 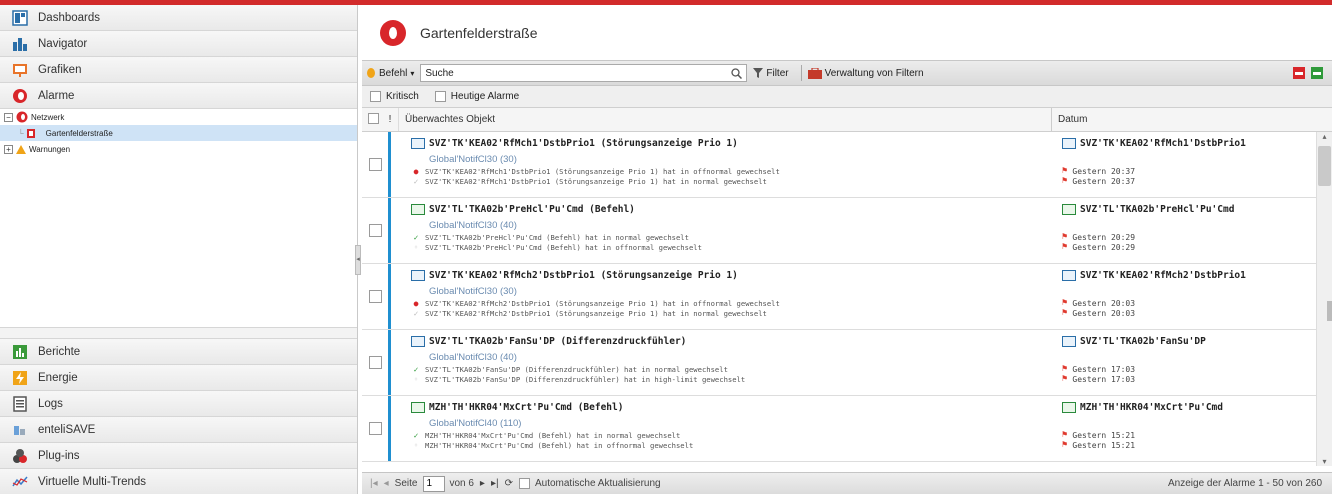 What do you see at coordinates (1104, 181) in the screenshot?
I see `timestamp-text: Gestern 20:37` at bounding box center [1104, 181].